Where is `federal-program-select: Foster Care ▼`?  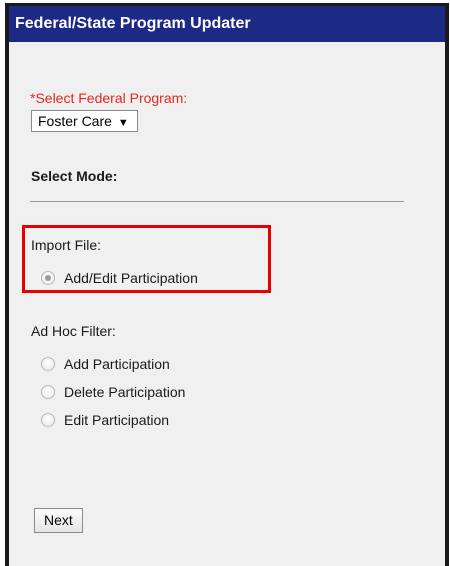 federal-program-select: Foster Care ▼ is located at coordinates (84, 121).